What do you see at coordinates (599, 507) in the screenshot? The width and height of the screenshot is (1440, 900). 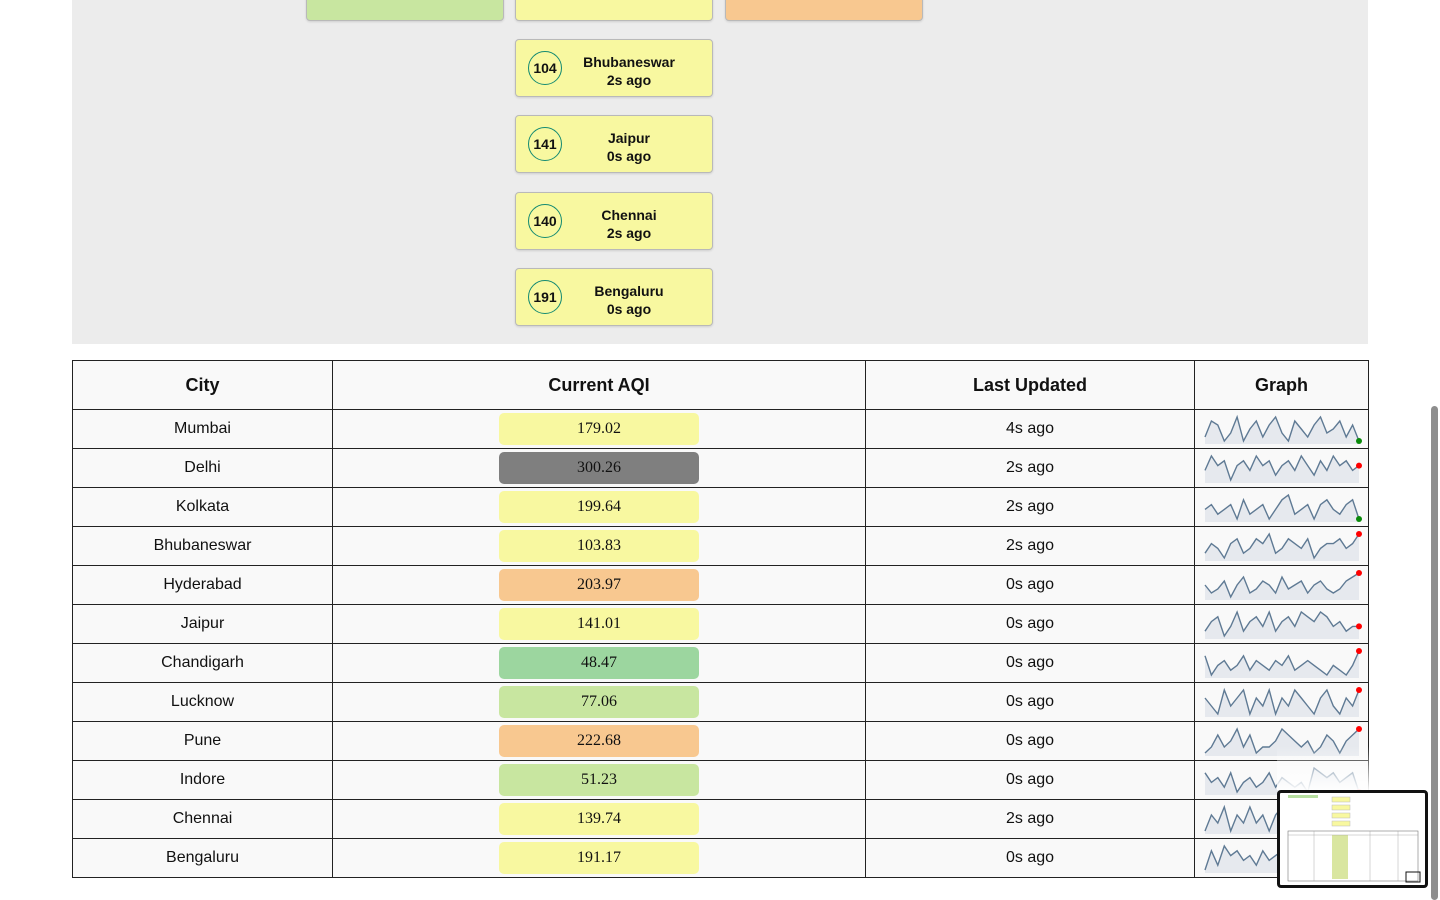 I see `aqi-value-pill: 199.64` at bounding box center [599, 507].